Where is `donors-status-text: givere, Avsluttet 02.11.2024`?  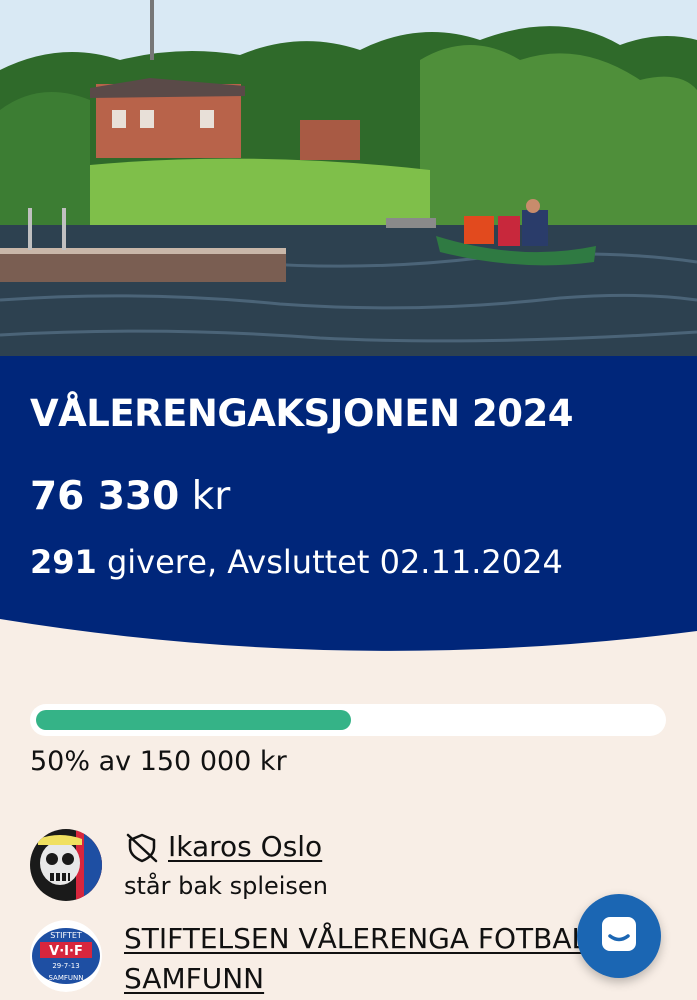
donors-status-text: givere, Avsluttet 02.11.2024 is located at coordinates (334, 562).